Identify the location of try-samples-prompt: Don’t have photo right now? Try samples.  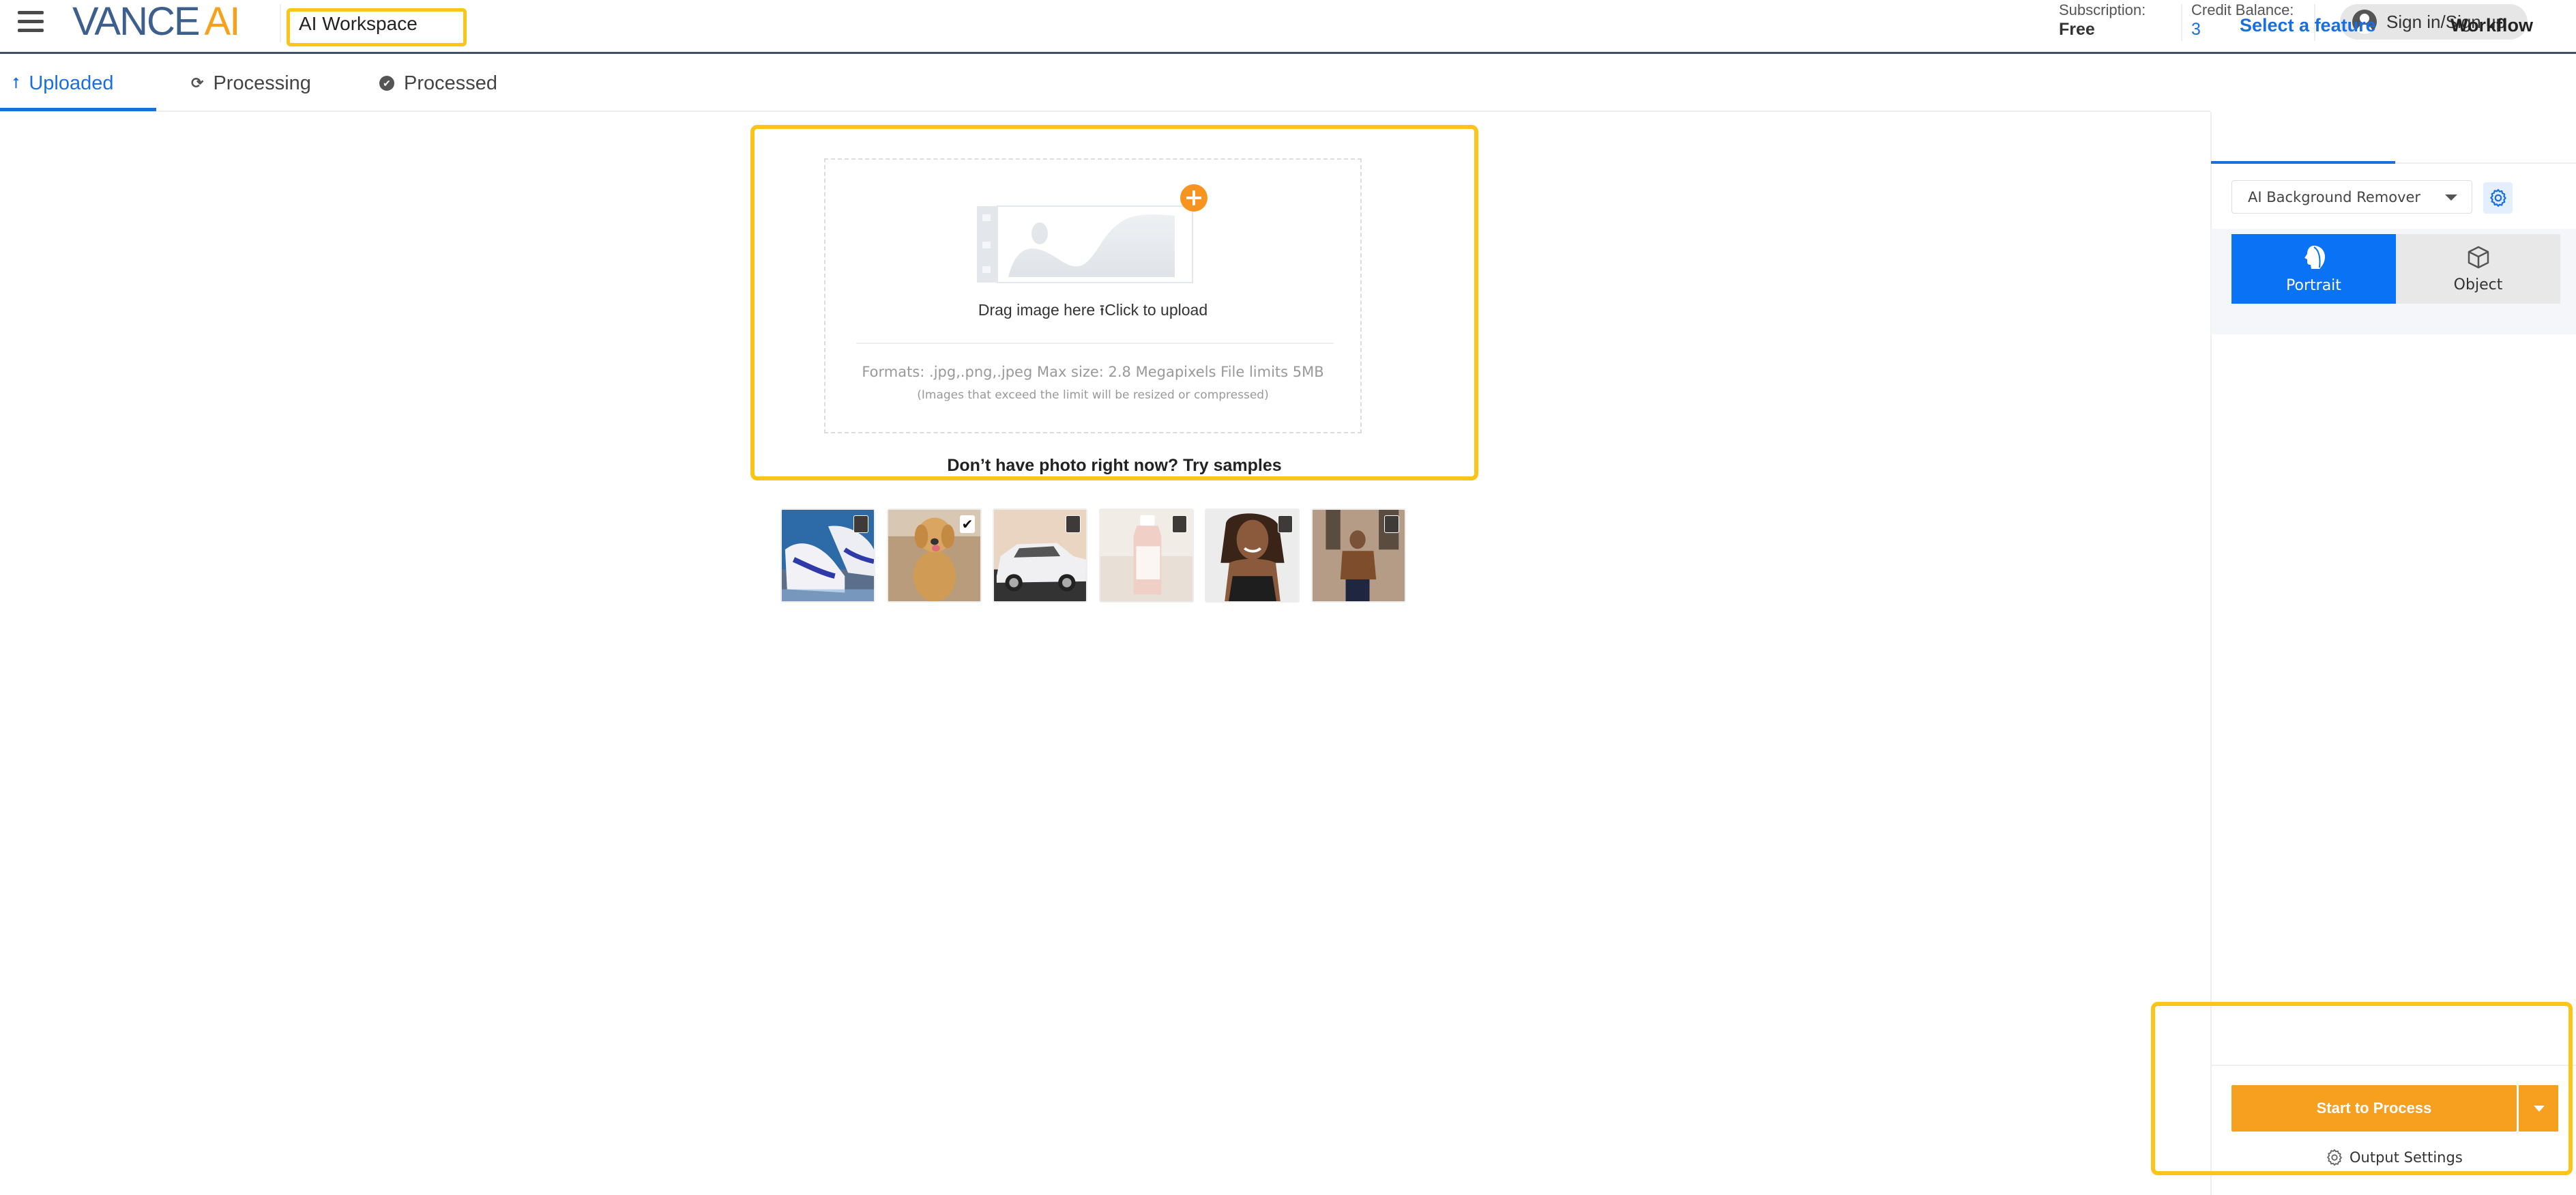
(1114, 466).